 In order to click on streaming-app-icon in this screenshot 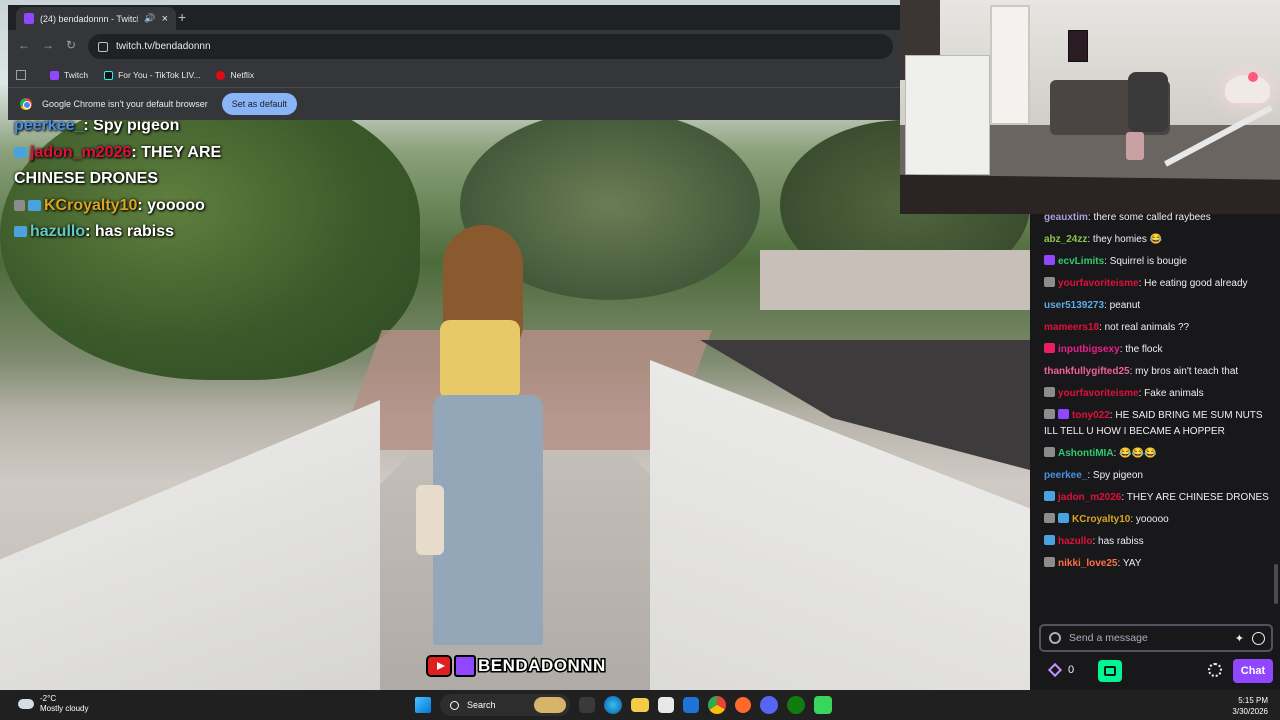, I will do `click(823, 705)`.